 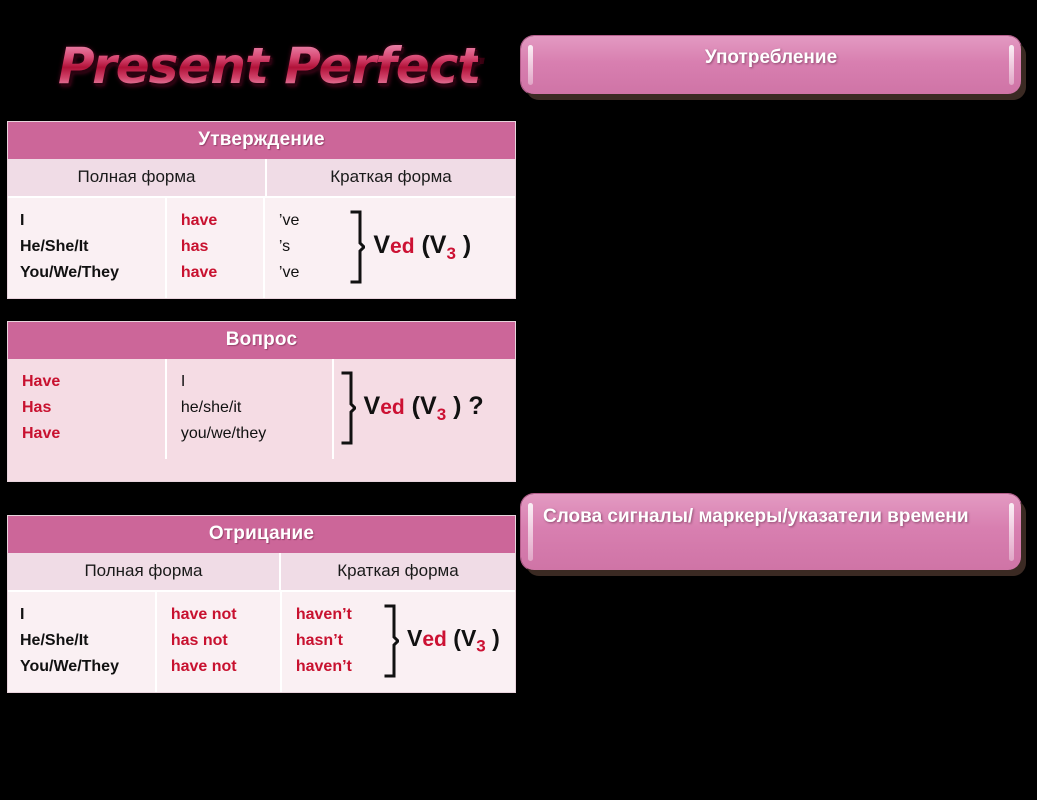 I want to click on full-form-cell: has not, so click(x=199, y=640).